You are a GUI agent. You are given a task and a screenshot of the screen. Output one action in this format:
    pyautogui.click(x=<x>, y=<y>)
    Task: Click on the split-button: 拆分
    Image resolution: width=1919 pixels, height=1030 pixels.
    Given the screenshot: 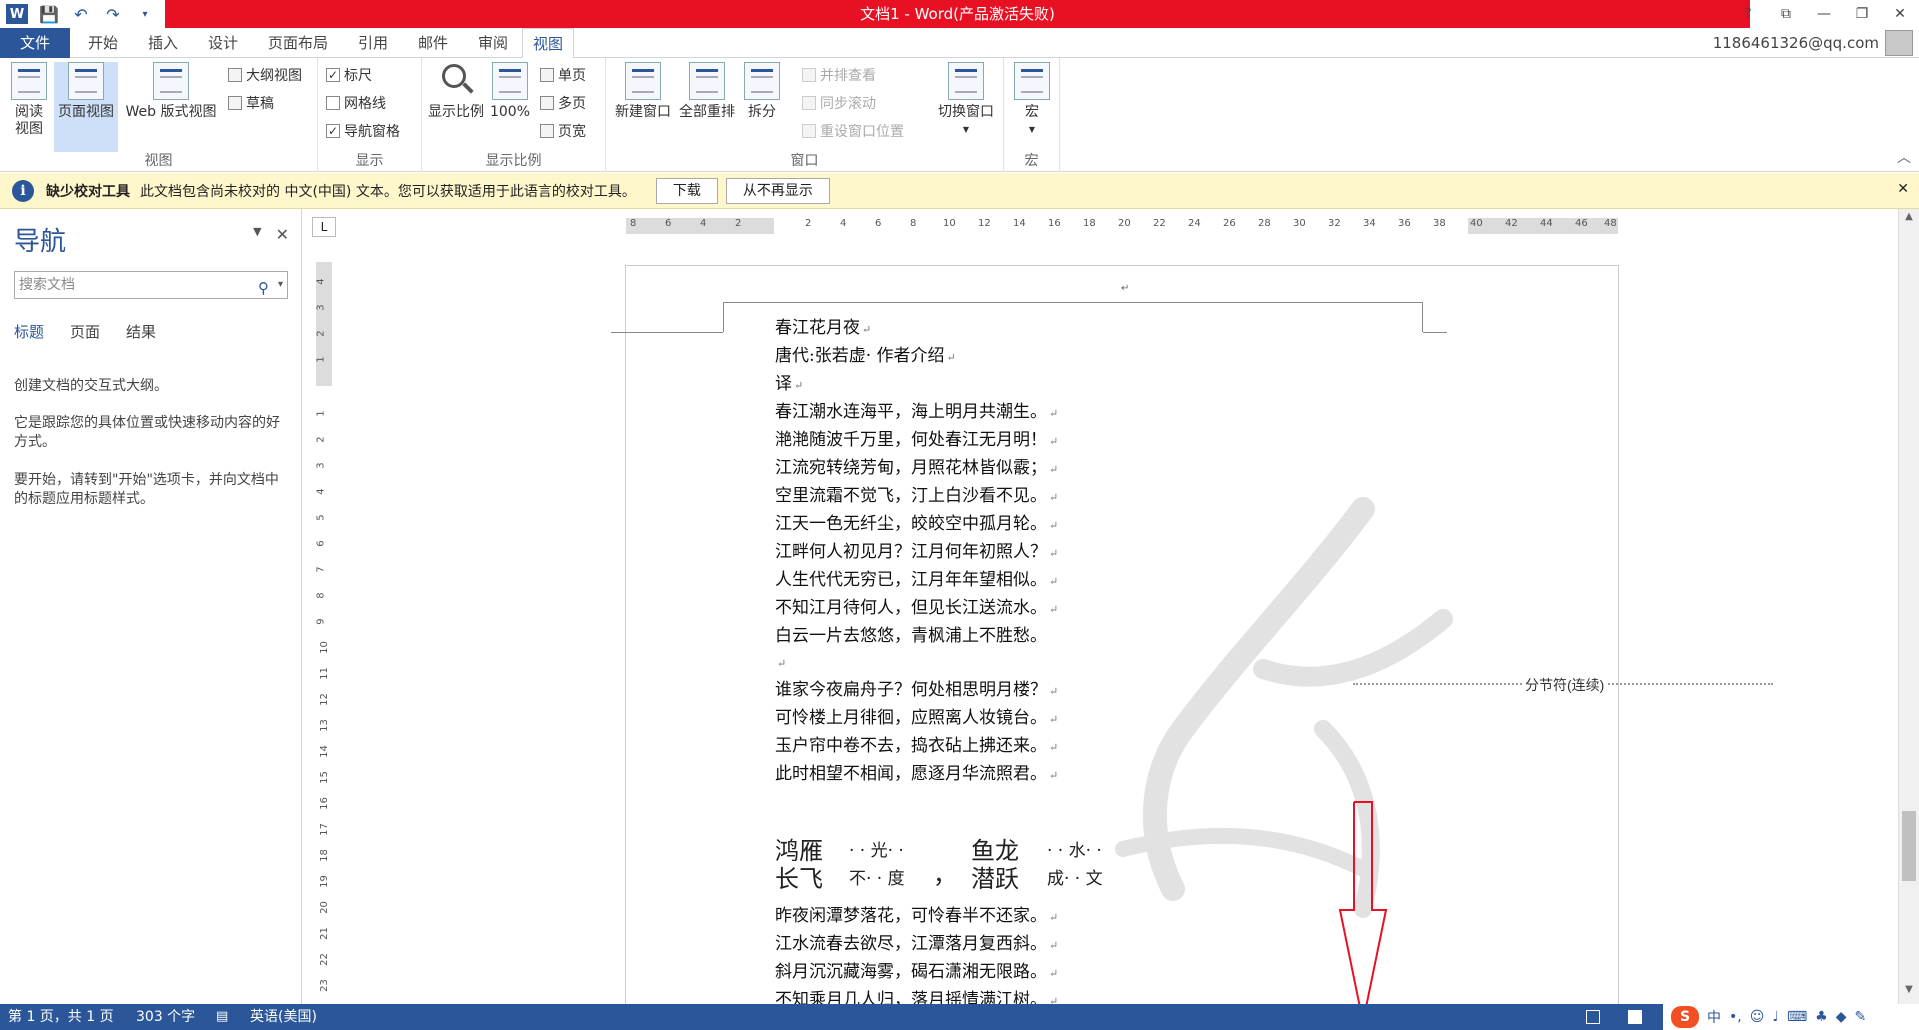 What is the action you would take?
    pyautogui.click(x=762, y=91)
    